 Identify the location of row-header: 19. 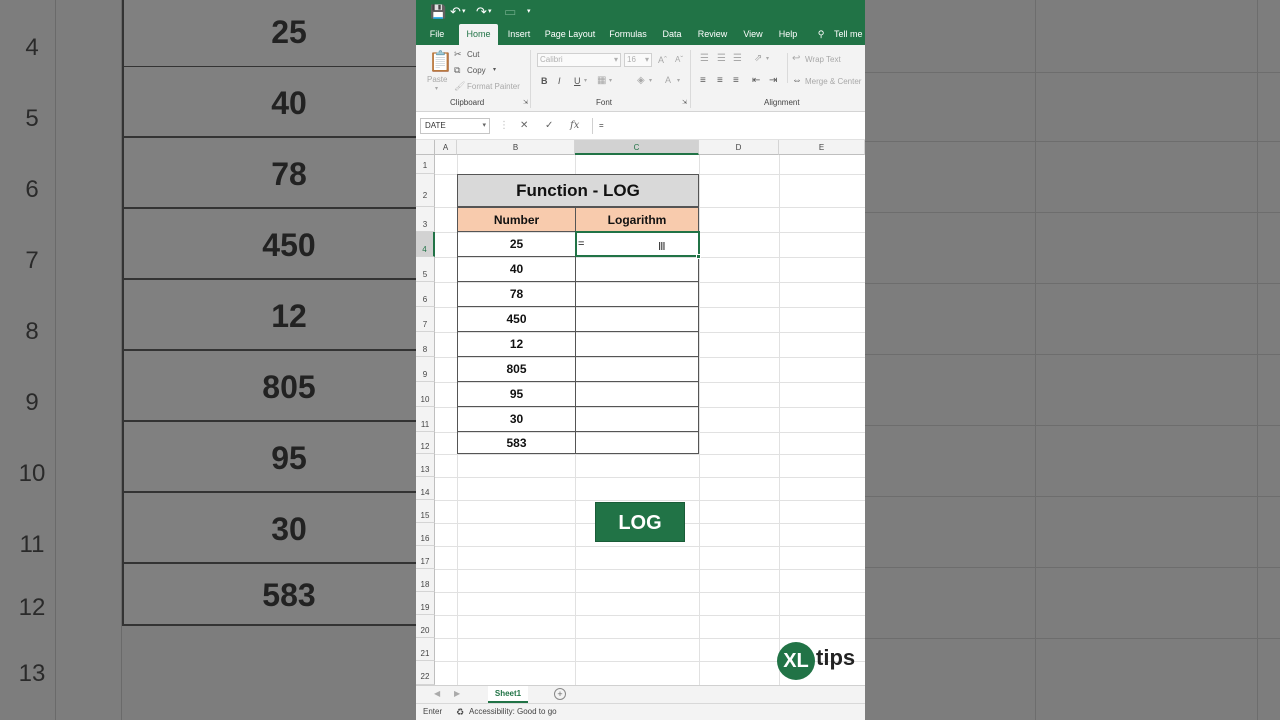
(425, 603).